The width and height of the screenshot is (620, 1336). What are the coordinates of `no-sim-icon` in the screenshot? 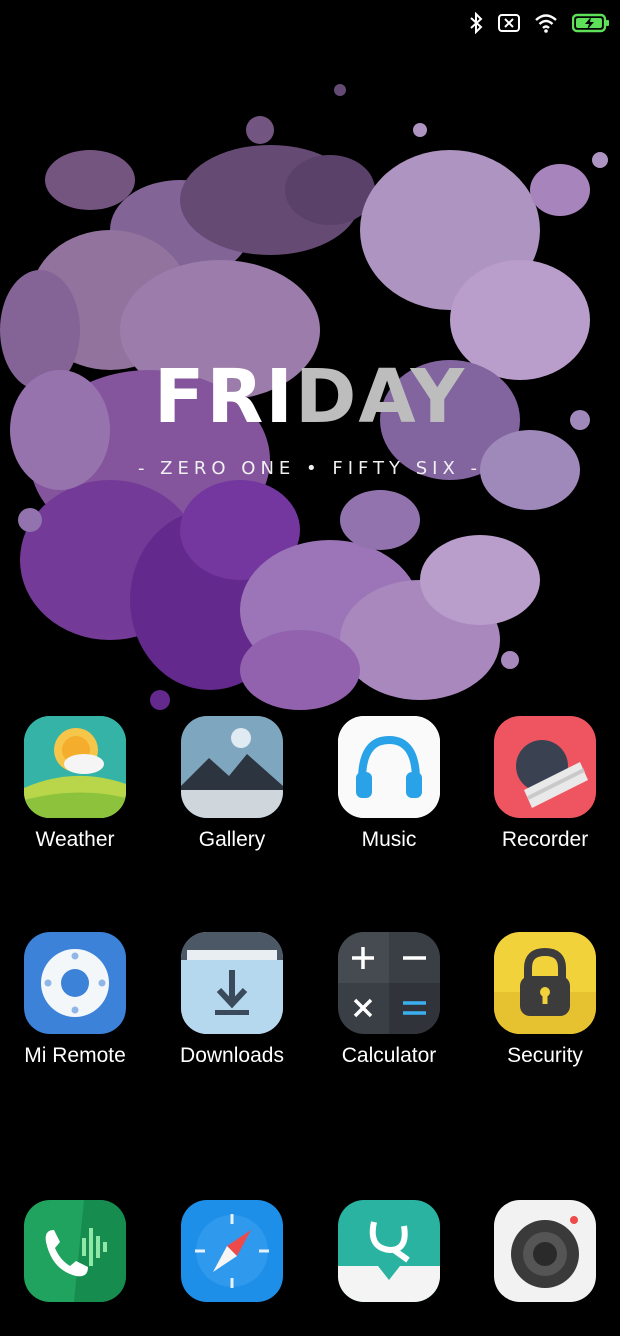 It's located at (509, 23).